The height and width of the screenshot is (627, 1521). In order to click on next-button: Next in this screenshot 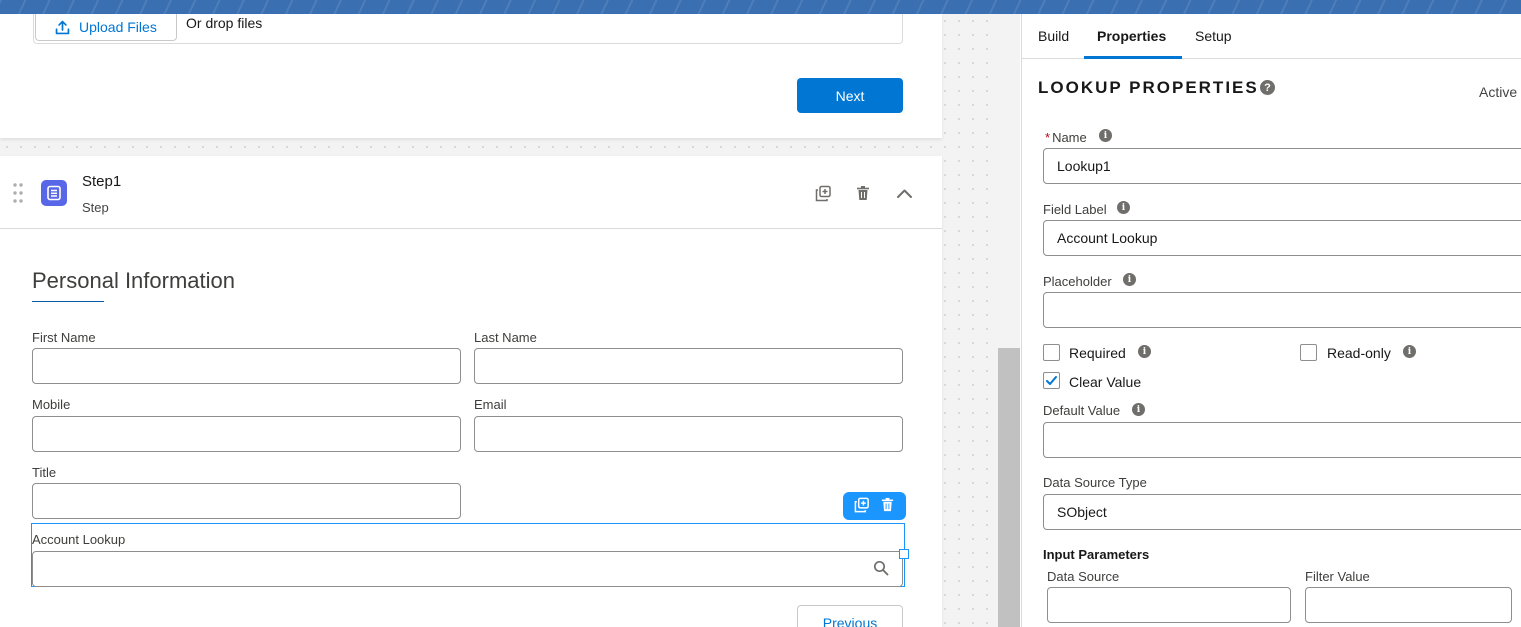, I will do `click(850, 95)`.